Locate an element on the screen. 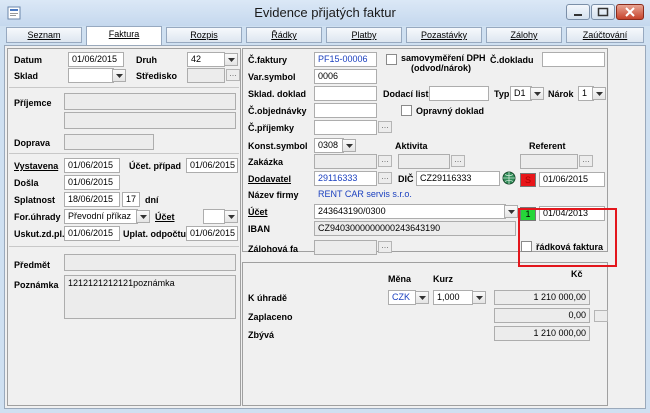 Image resolution: width=650 pixels, height=413 pixels. zaplaceno-field: 0,00 is located at coordinates (542, 315).